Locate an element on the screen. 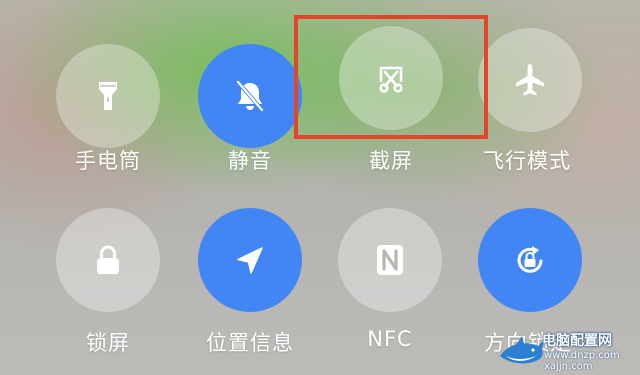 The width and height of the screenshot is (640, 375). nfc-icon is located at coordinates (390, 260).